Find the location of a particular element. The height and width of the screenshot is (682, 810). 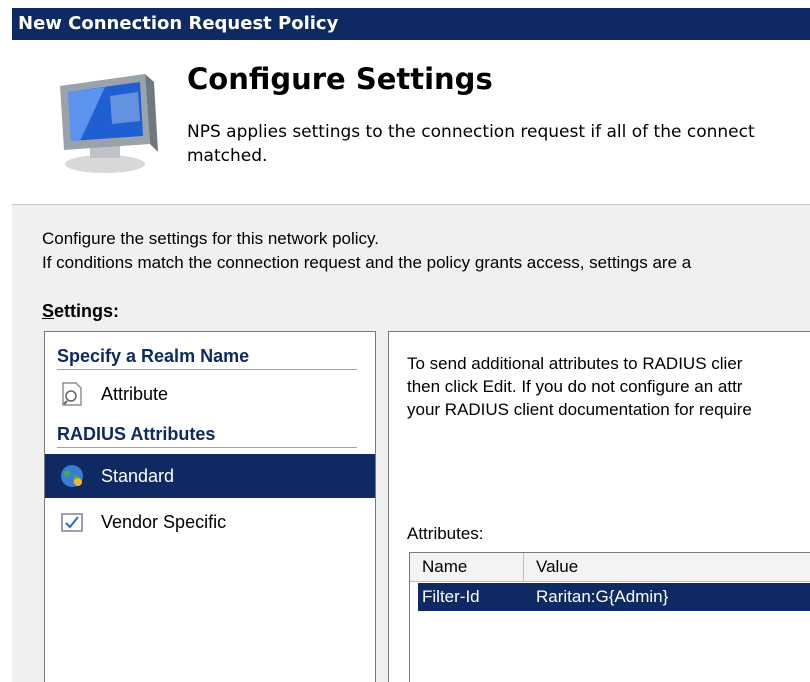

page-description-line: matched. is located at coordinates (227, 156).